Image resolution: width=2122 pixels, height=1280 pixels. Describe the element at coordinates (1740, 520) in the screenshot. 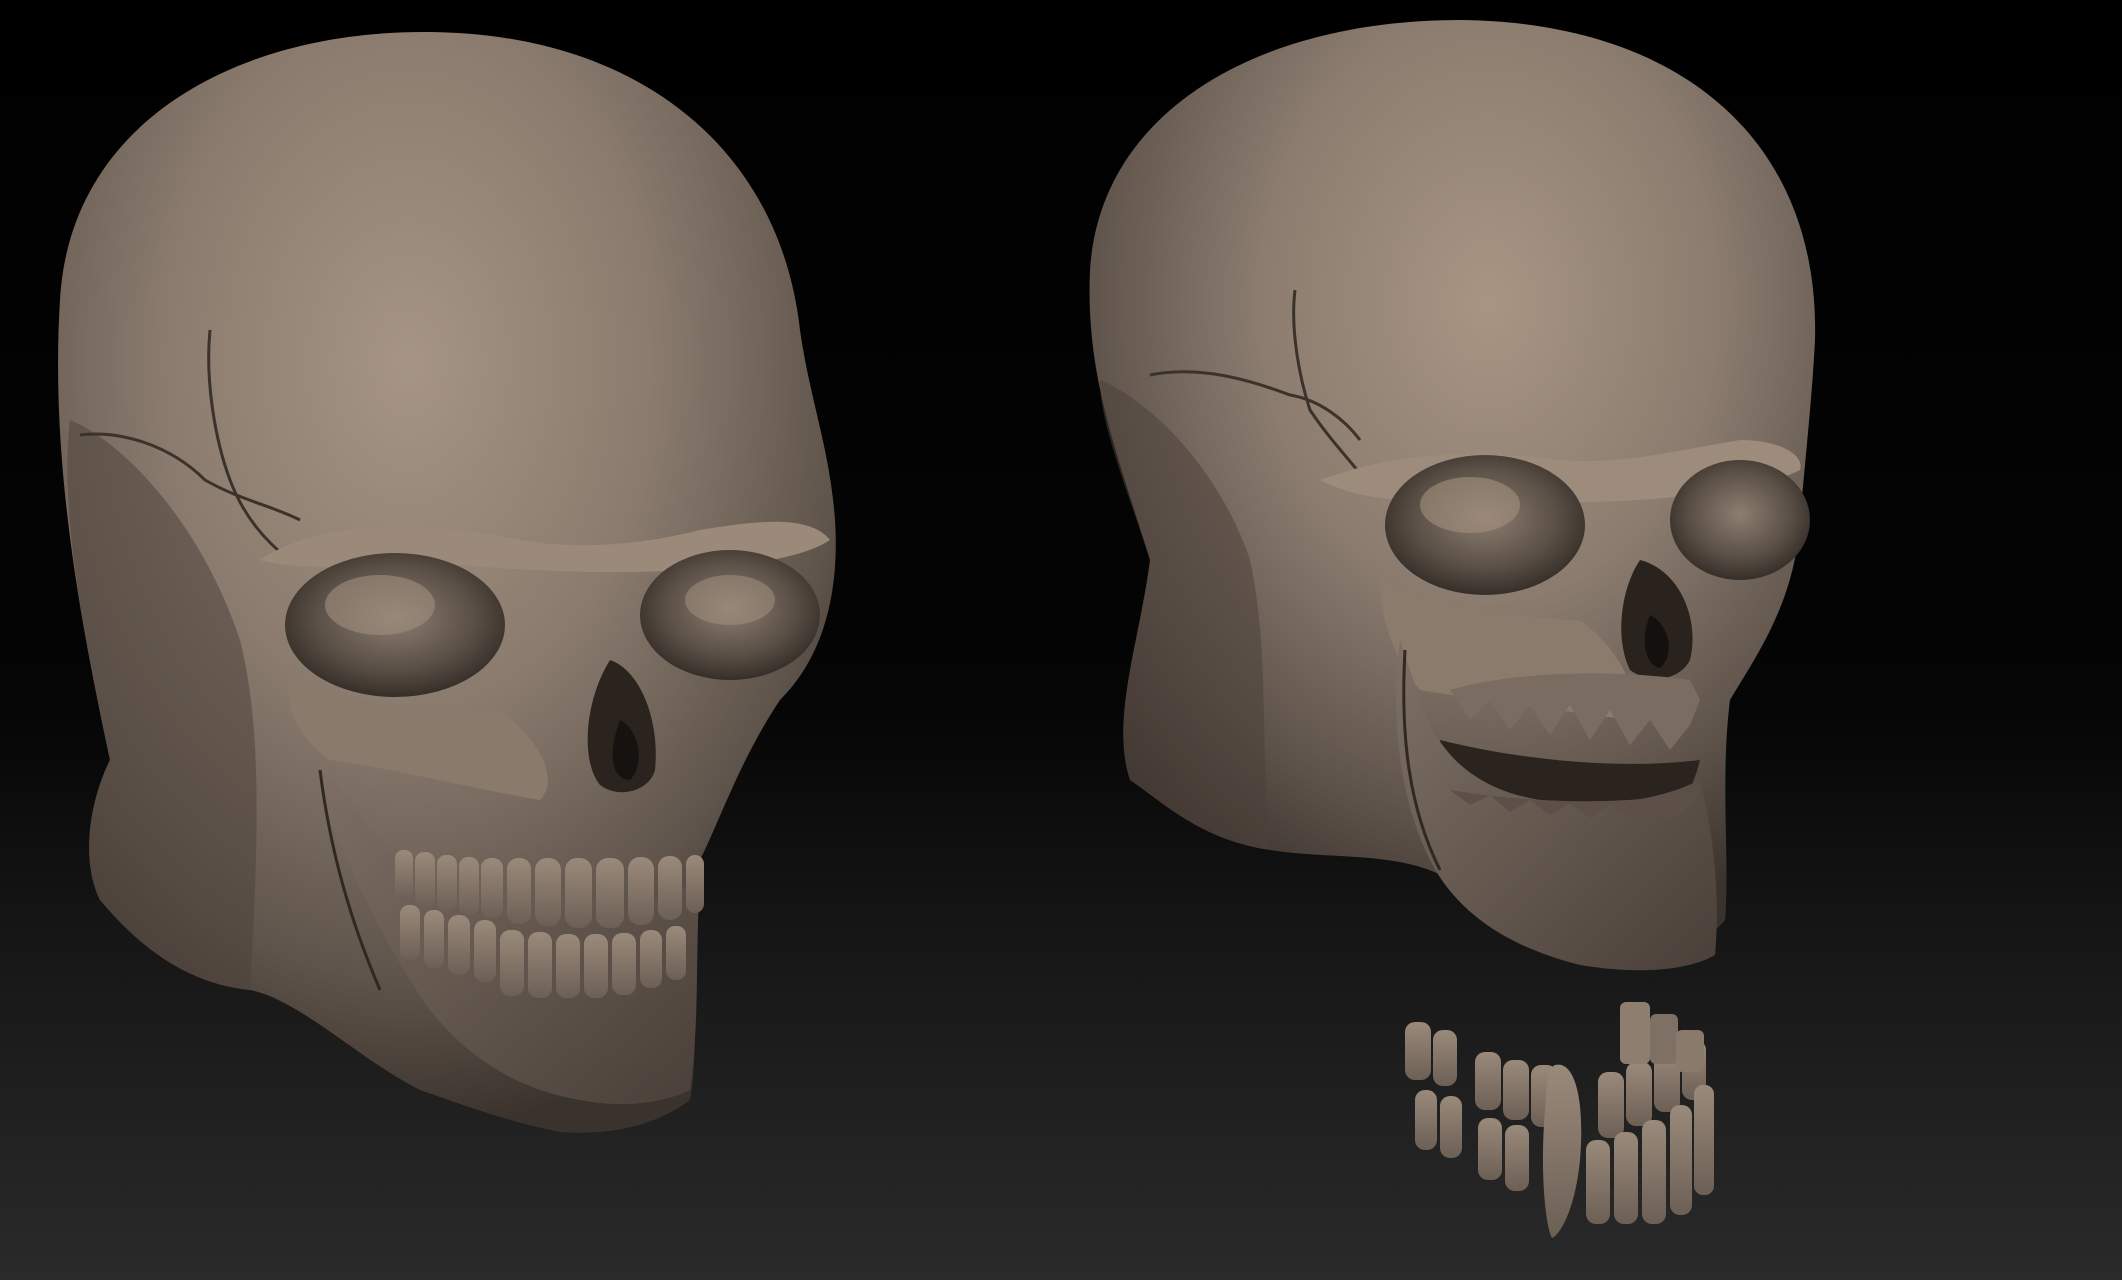

I see `eye-socket-right` at that location.